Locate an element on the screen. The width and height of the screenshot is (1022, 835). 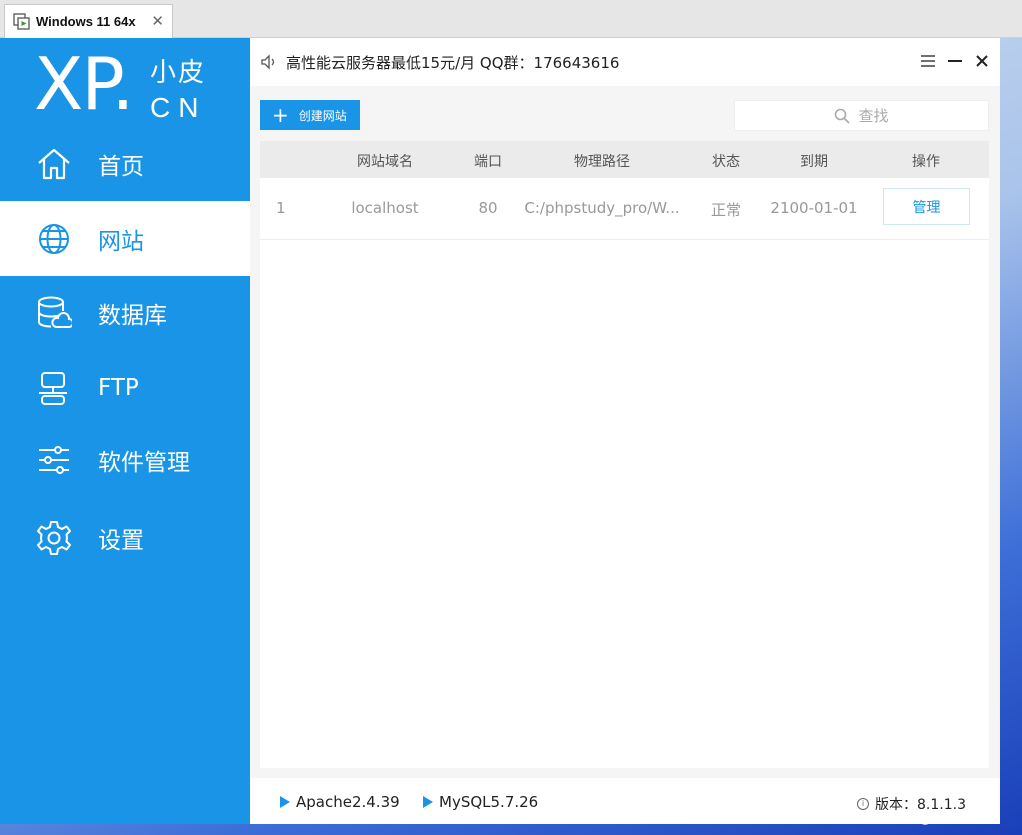
version-label: 版本：8.1.1.3 is located at coordinates (920, 805).